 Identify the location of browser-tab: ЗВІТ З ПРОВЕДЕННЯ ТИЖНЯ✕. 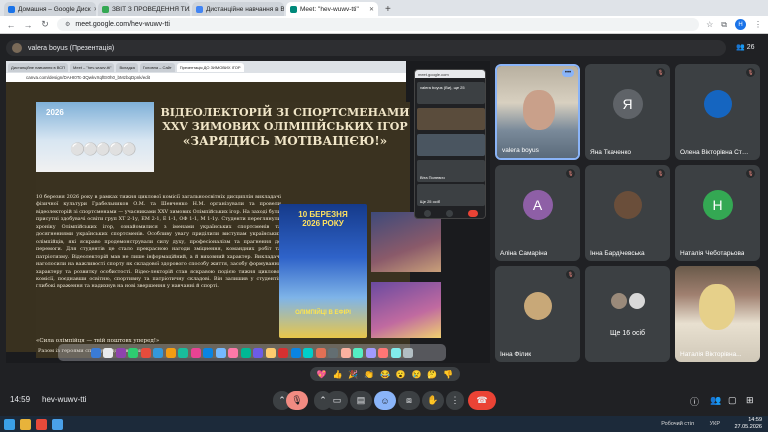
(144, 9).